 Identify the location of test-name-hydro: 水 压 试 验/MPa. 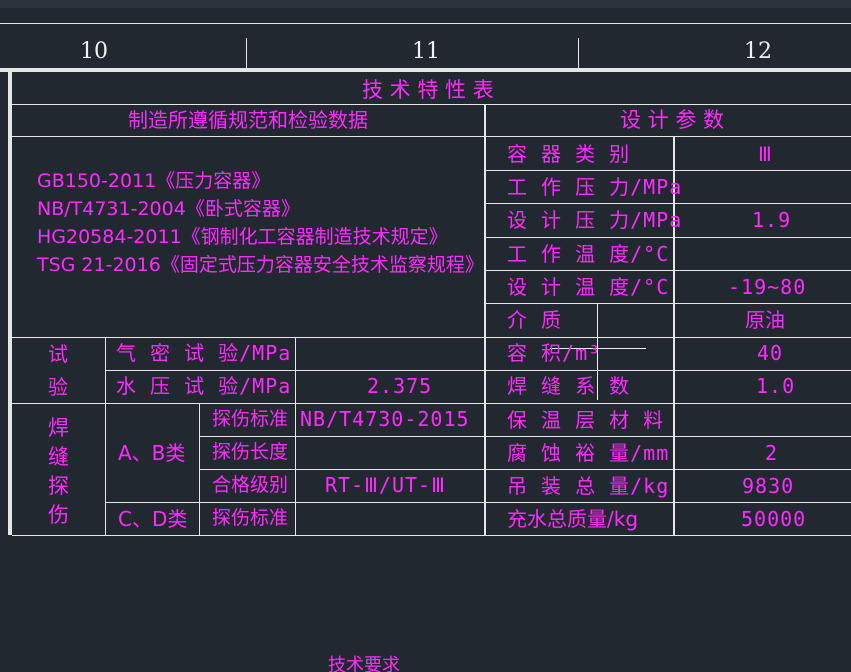
(204, 386).